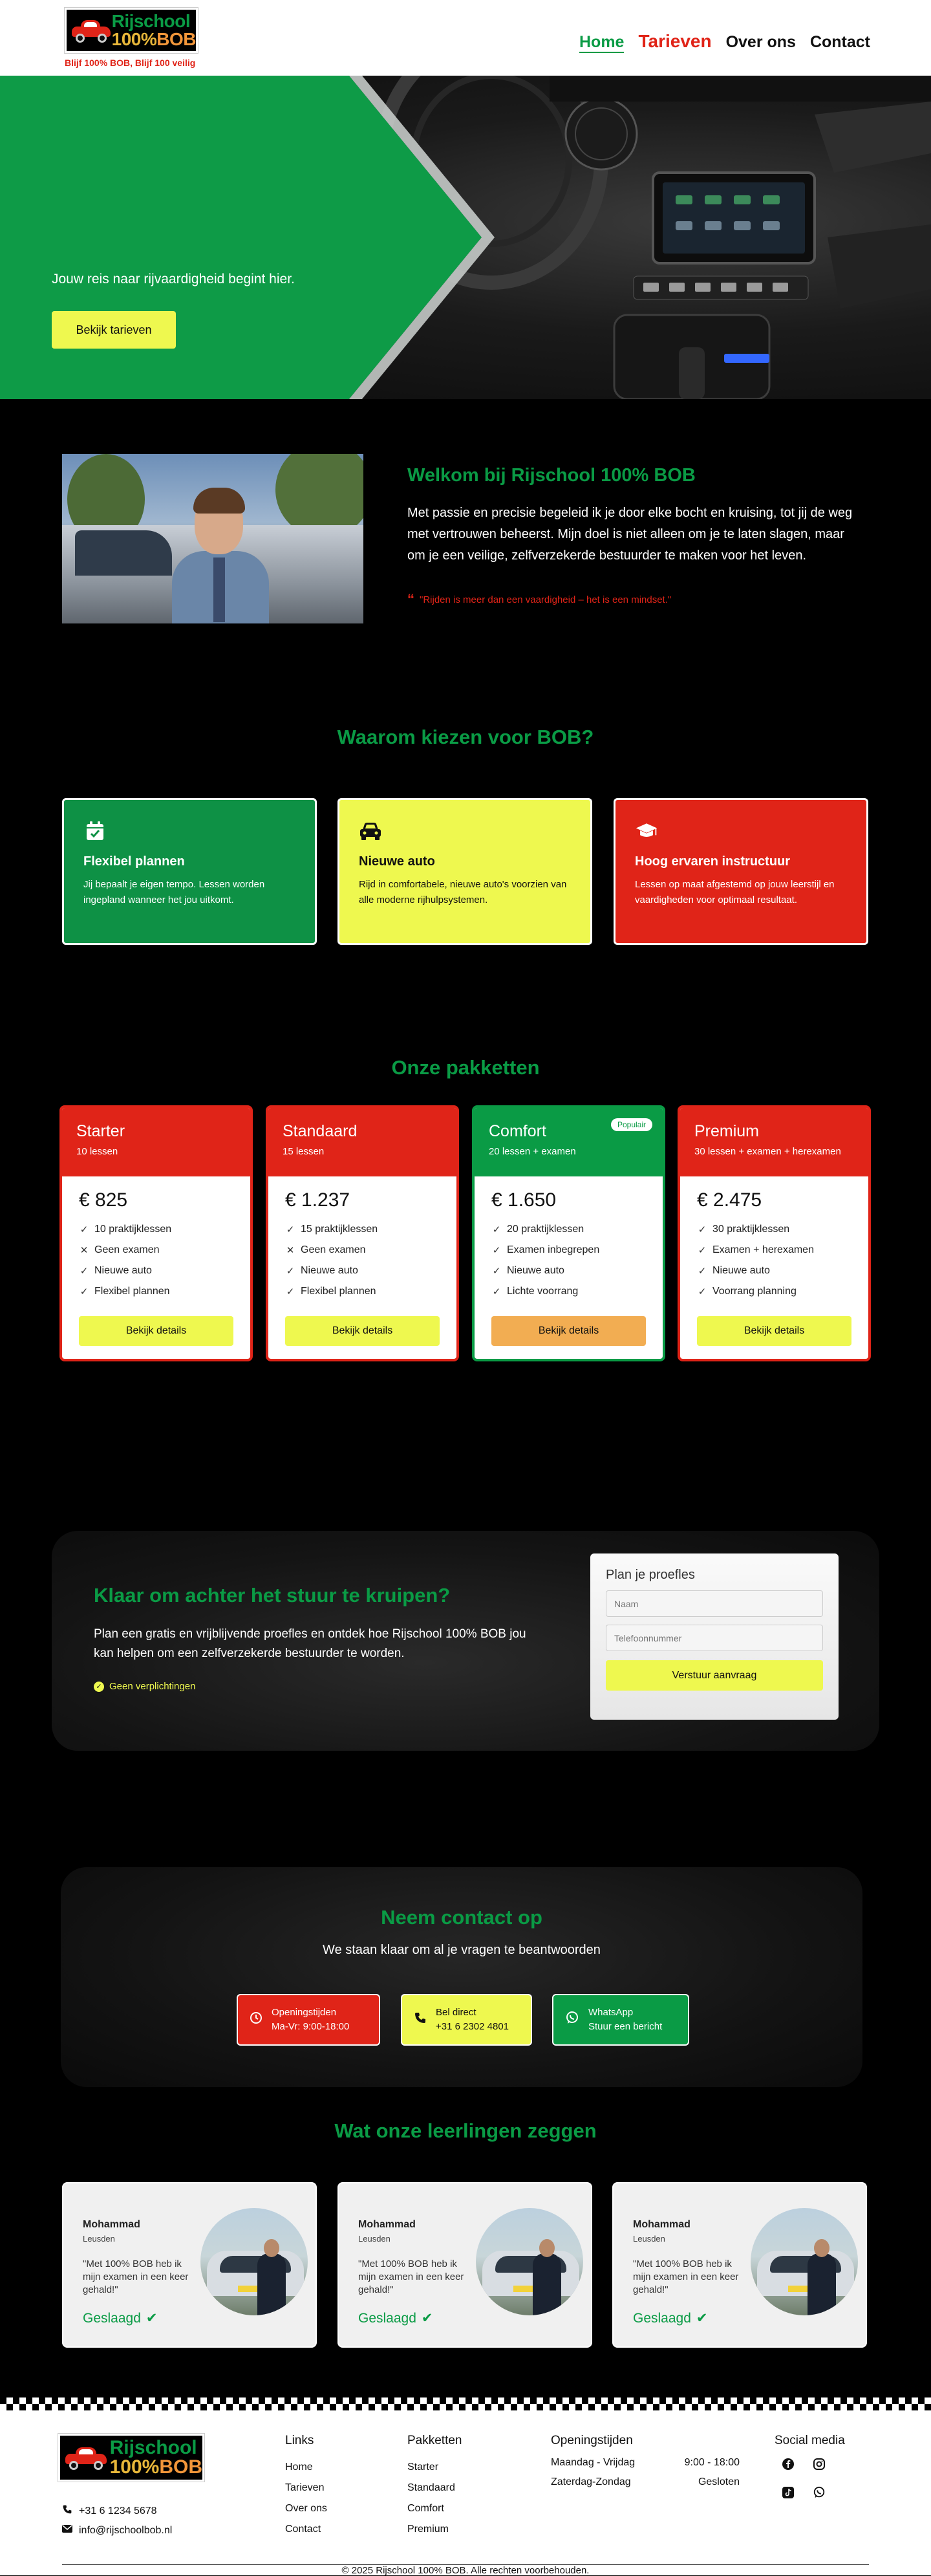  Describe the element at coordinates (631, 1124) in the screenshot. I see `popular-badge: Populair` at that location.